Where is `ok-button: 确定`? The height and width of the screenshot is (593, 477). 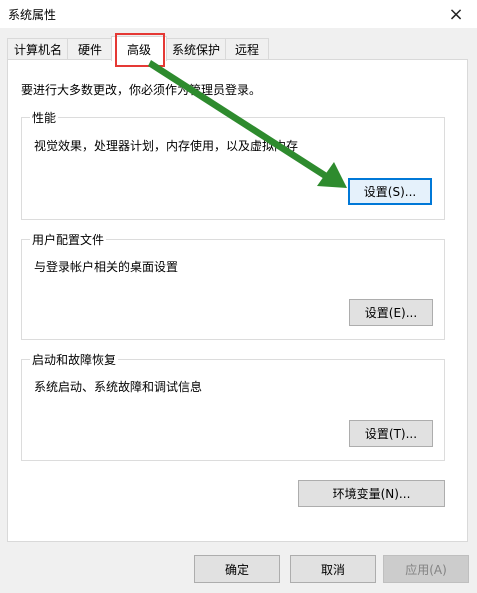
ok-button: 确定 is located at coordinates (237, 569).